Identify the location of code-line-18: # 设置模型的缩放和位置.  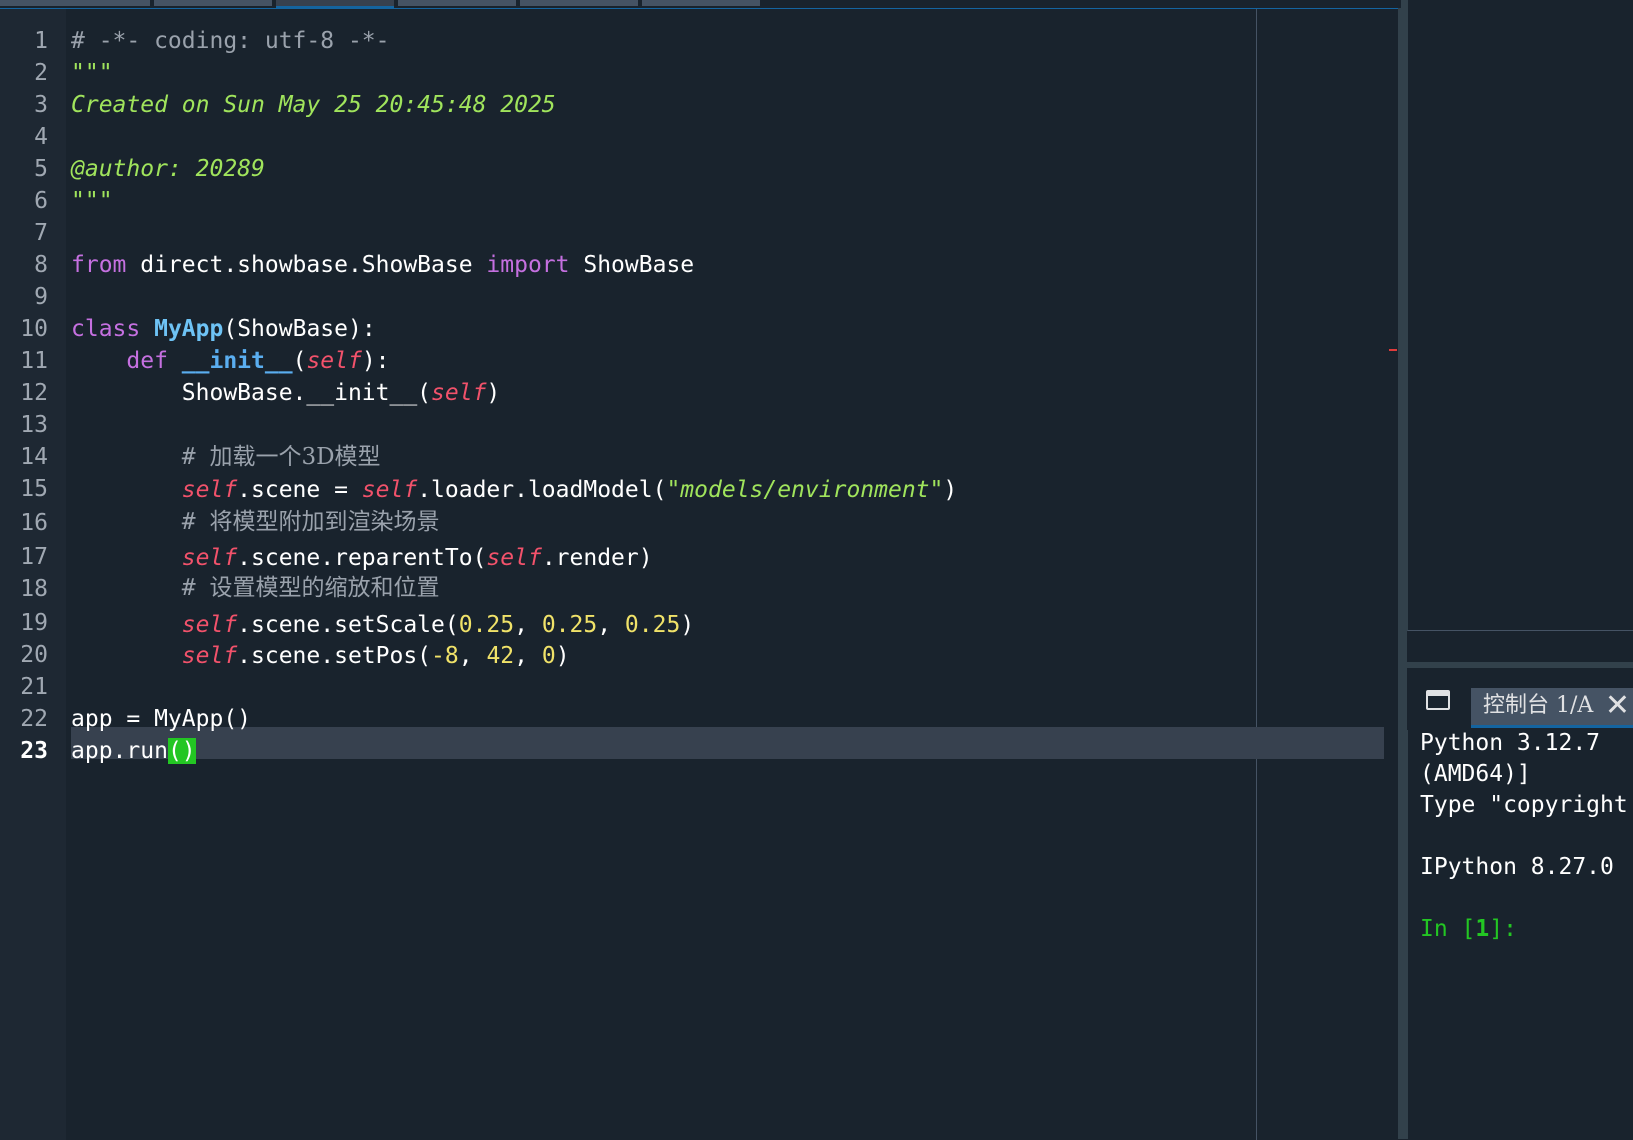
(514, 590).